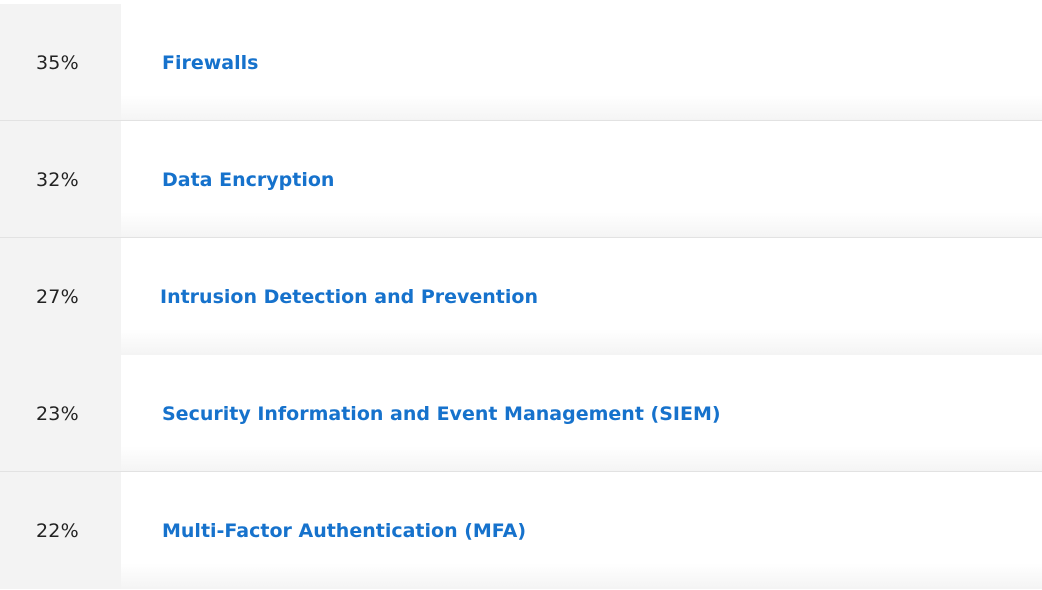 This screenshot has height=590, width=1042. I want to click on percent-cell: 27%, so click(60, 296).